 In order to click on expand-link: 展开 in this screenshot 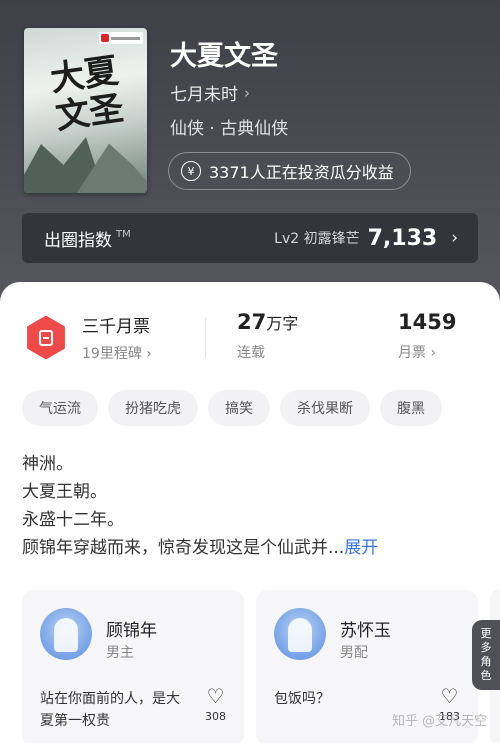, I will do `click(361, 548)`.